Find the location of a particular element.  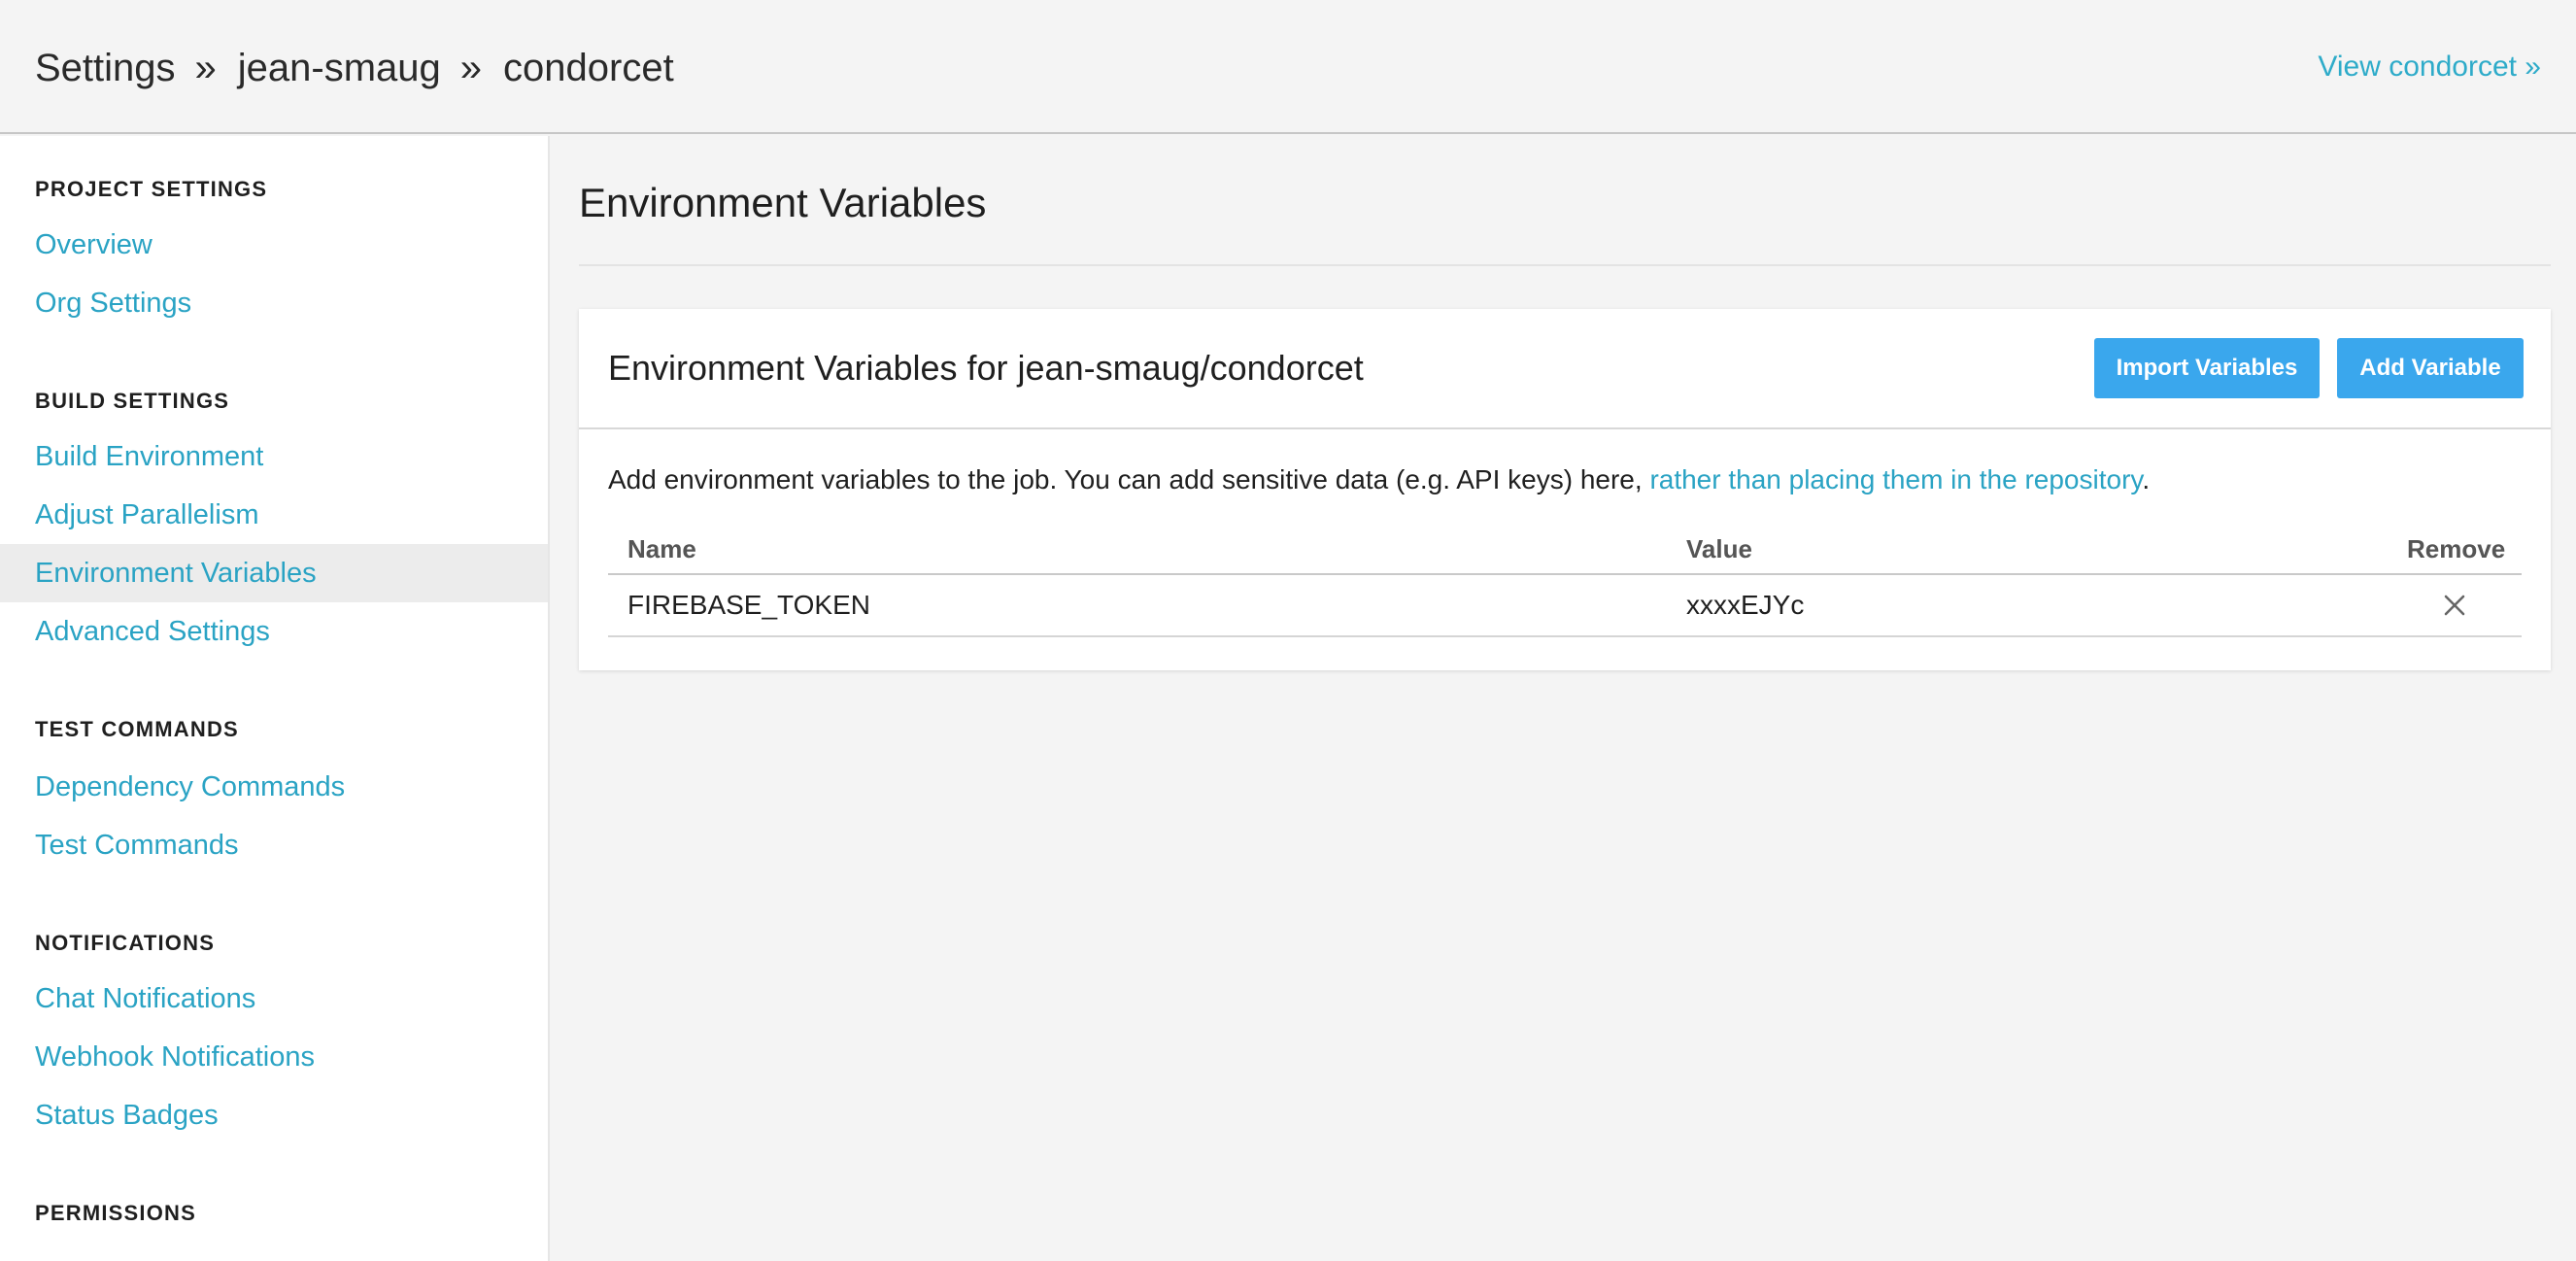

sidebar-heading-test-commands: TEST COMMANDS is located at coordinates (137, 729).